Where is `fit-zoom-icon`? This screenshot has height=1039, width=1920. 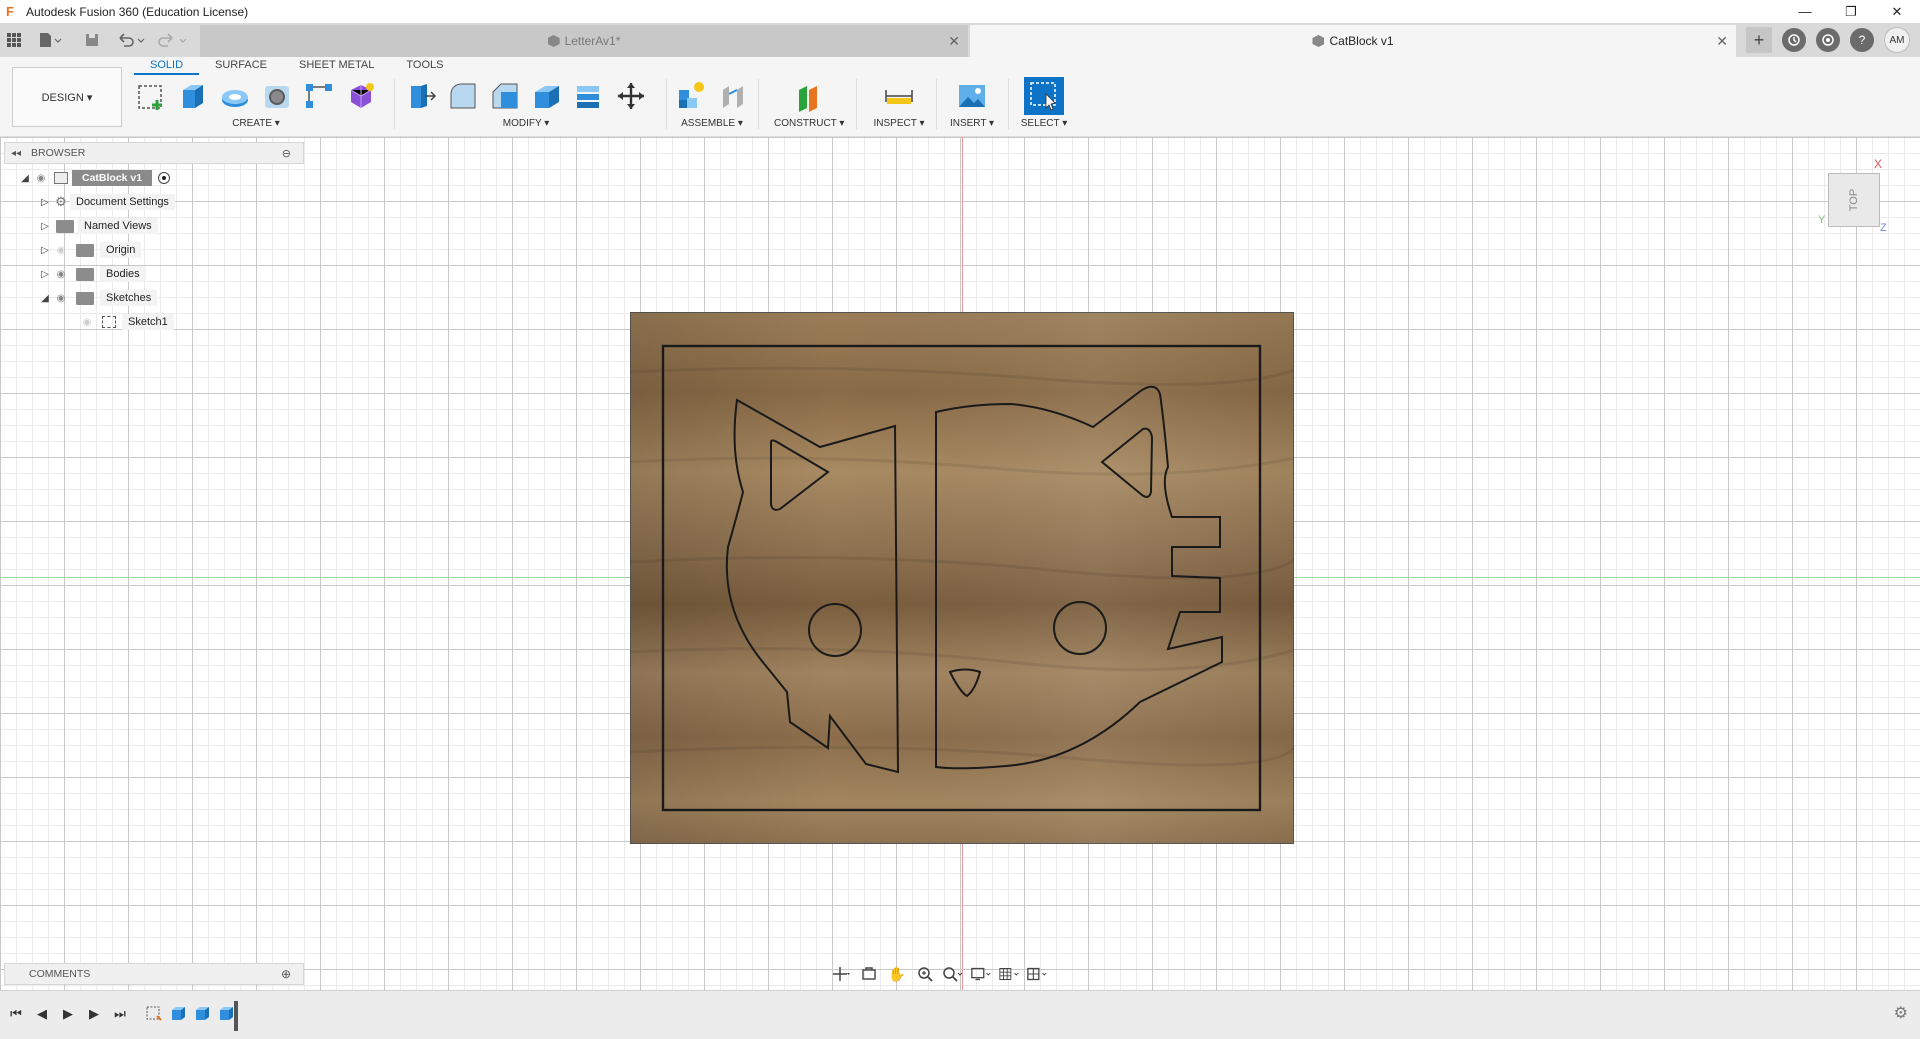 fit-zoom-icon is located at coordinates (953, 974).